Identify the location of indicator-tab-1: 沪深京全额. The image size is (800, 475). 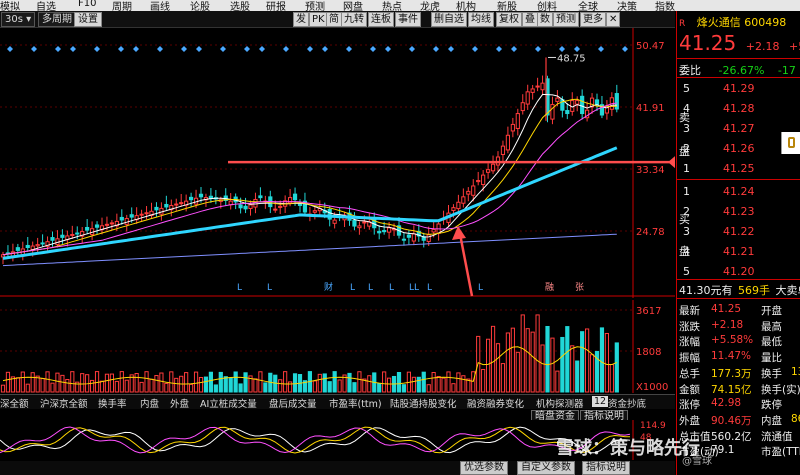
(64, 403).